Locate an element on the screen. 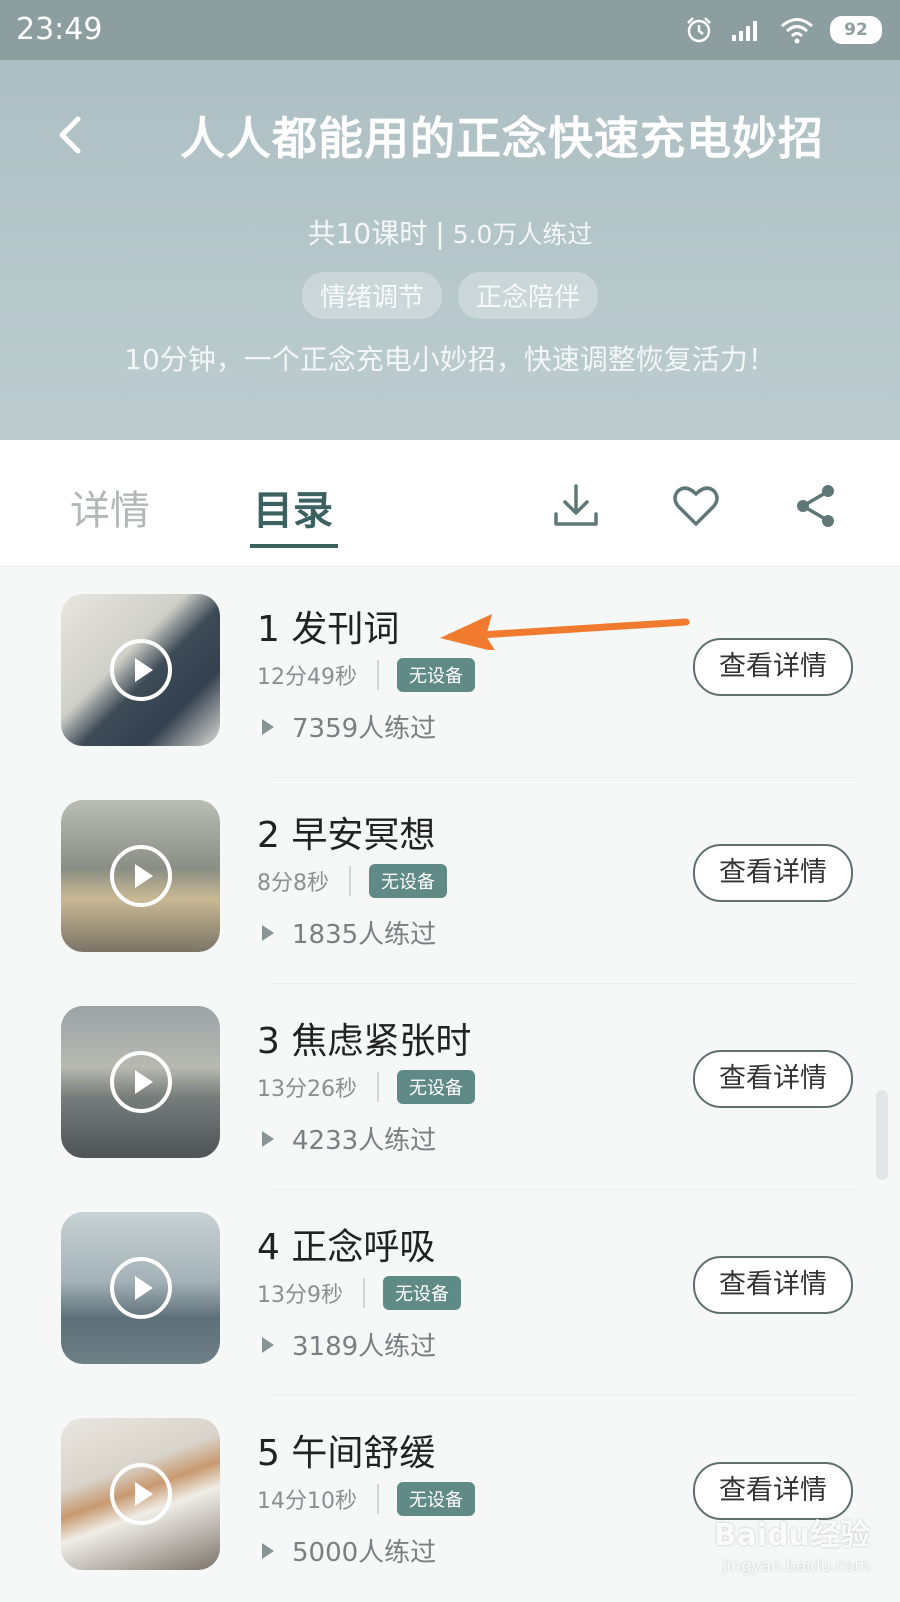  lesson-item: 2 早安冥想 8分8秒 无设备 1835人练过 查看详情 is located at coordinates (450, 881).